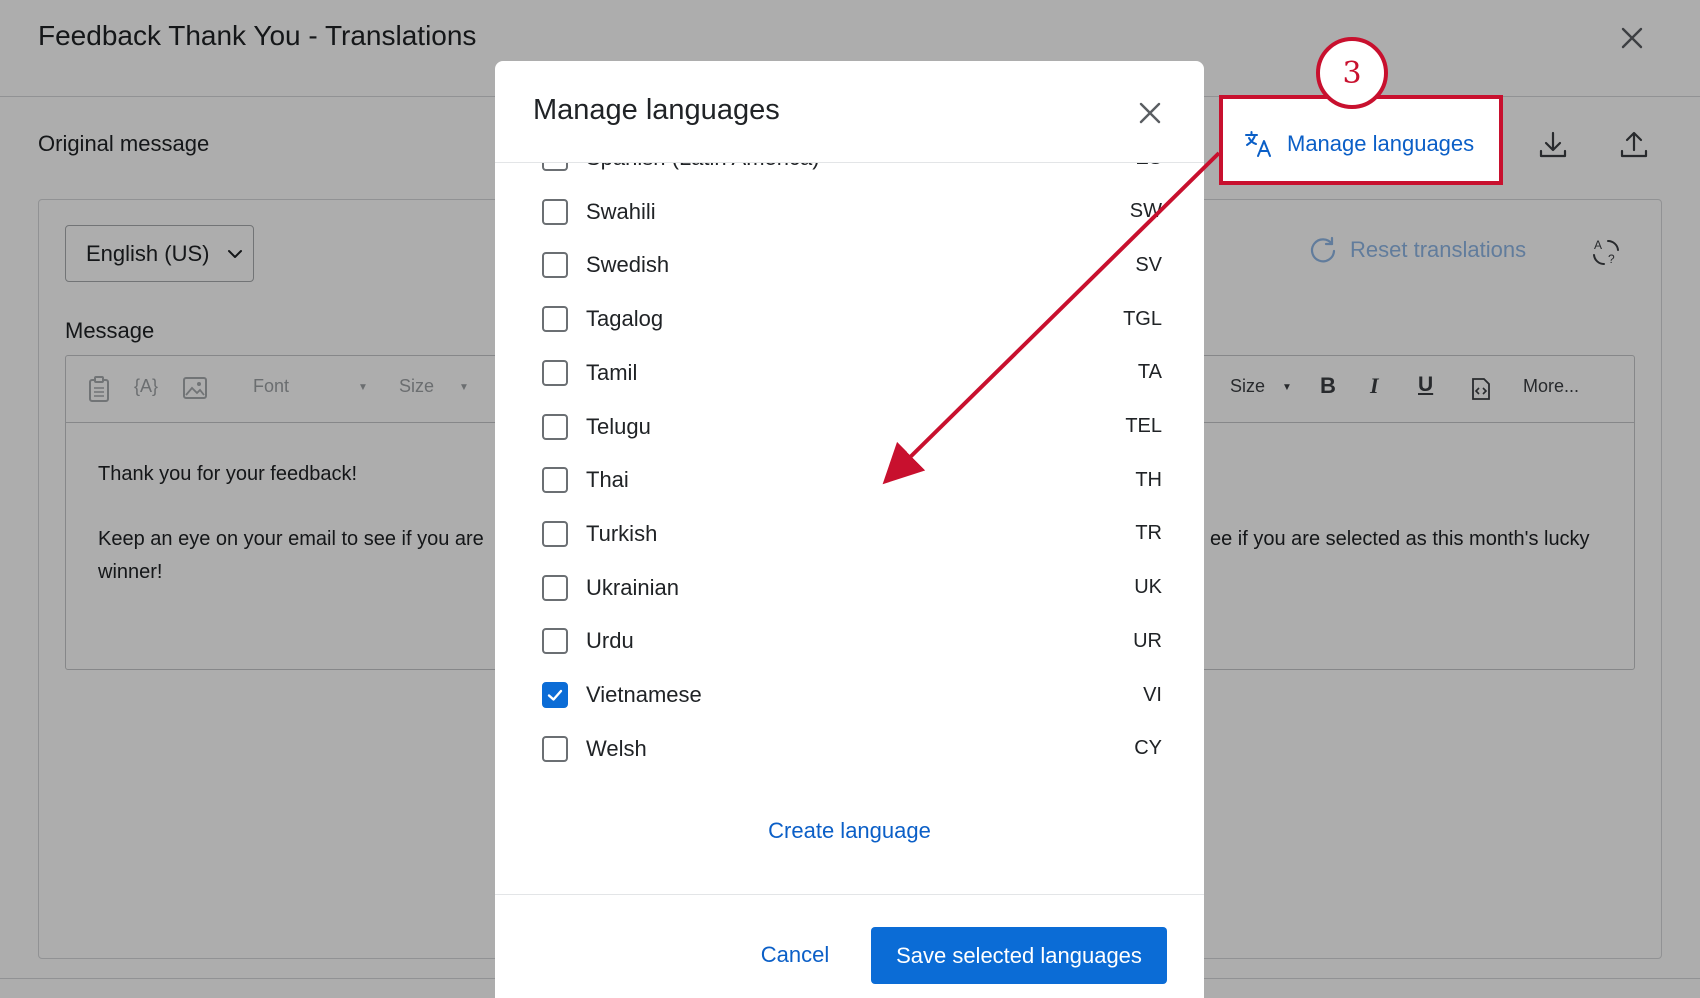 Image resolution: width=1700 pixels, height=998 pixels. Describe the element at coordinates (616, 748) in the screenshot. I see `language-name: Welsh` at that location.